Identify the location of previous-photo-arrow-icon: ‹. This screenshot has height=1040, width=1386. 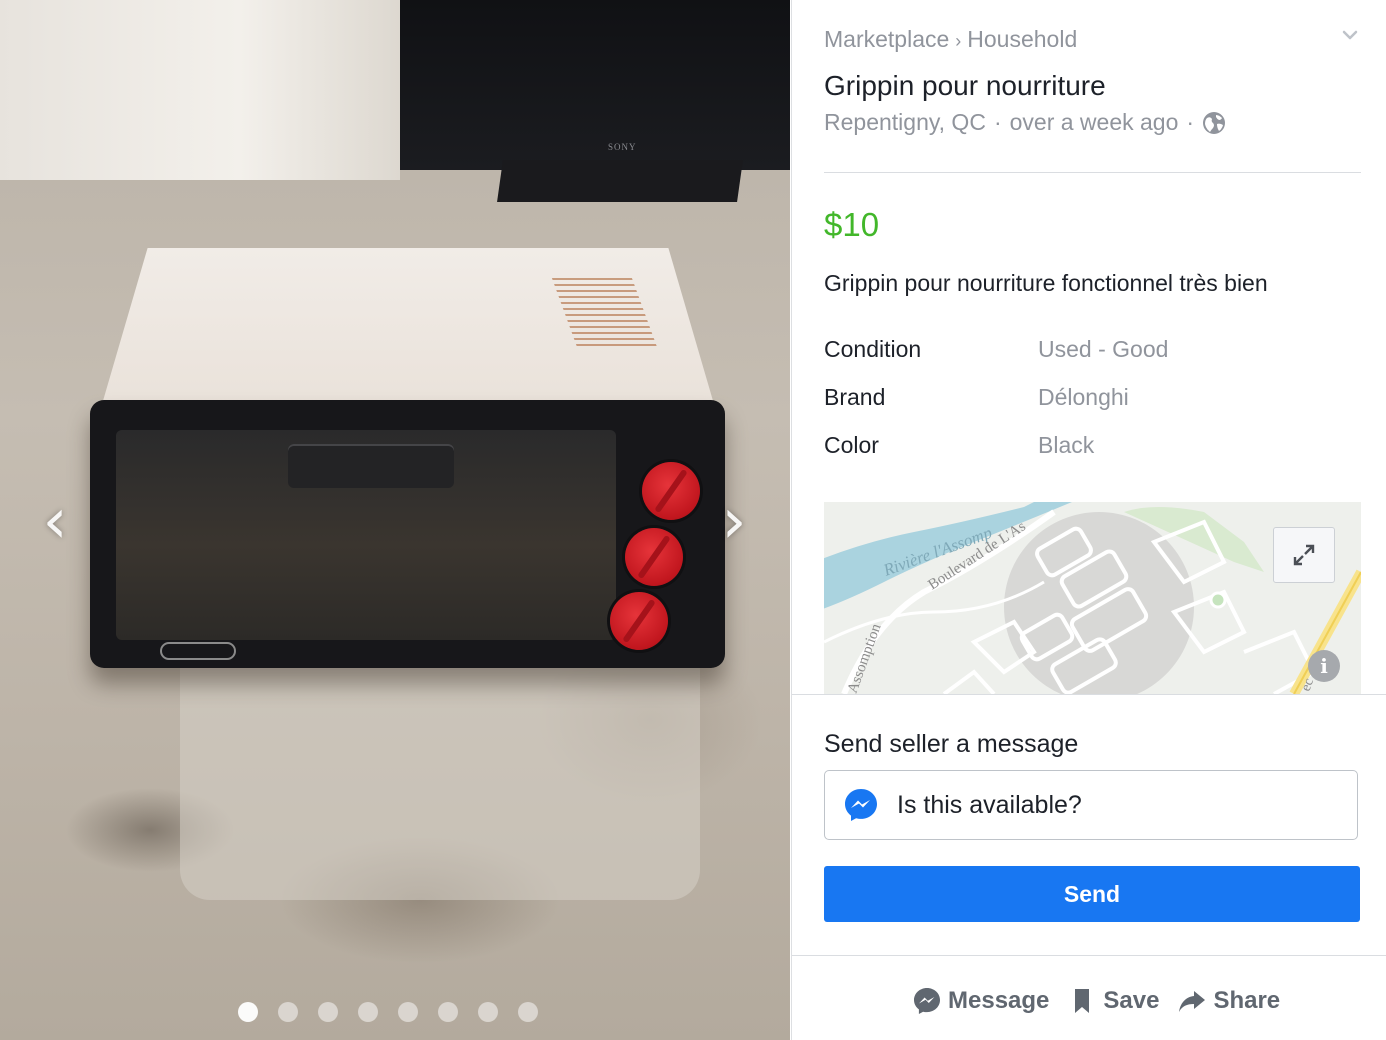
(55, 521).